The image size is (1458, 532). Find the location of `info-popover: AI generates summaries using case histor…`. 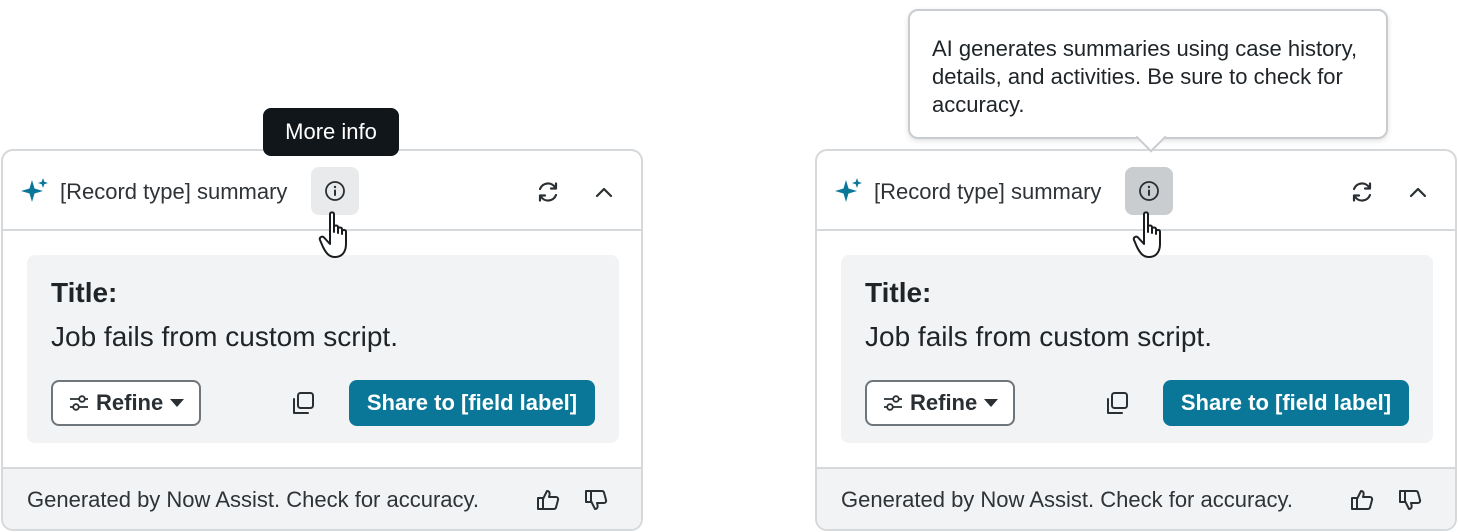

info-popover: AI generates summaries using case histor… is located at coordinates (1148, 81).